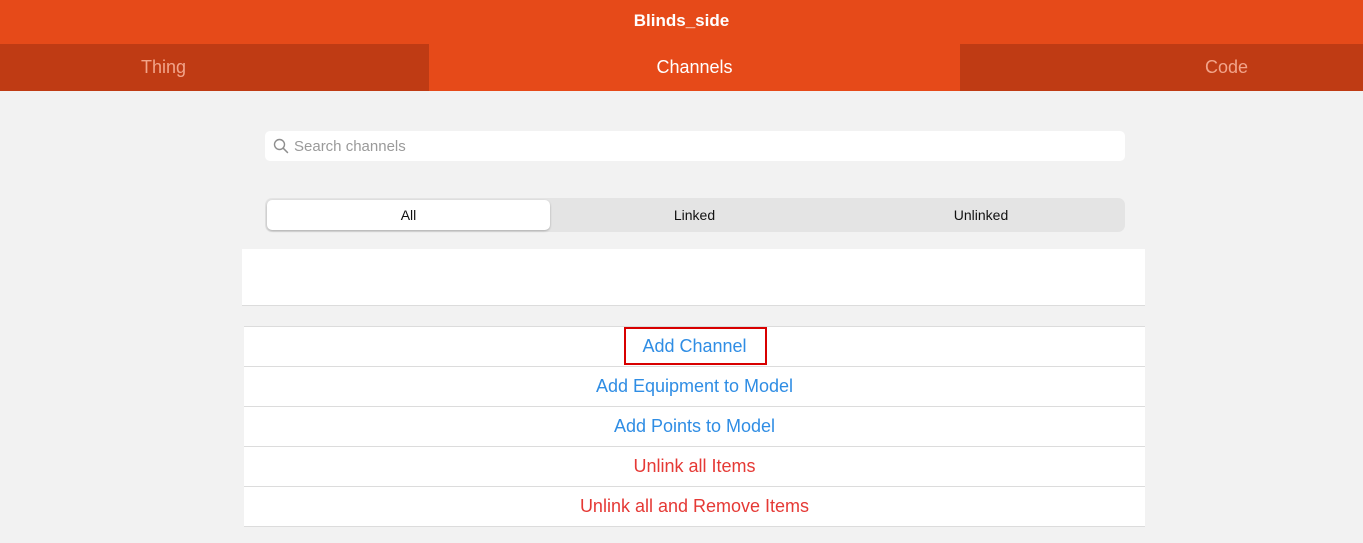  I want to click on add-equipment-to-model-button: Add Equipment to Model, so click(694, 387).